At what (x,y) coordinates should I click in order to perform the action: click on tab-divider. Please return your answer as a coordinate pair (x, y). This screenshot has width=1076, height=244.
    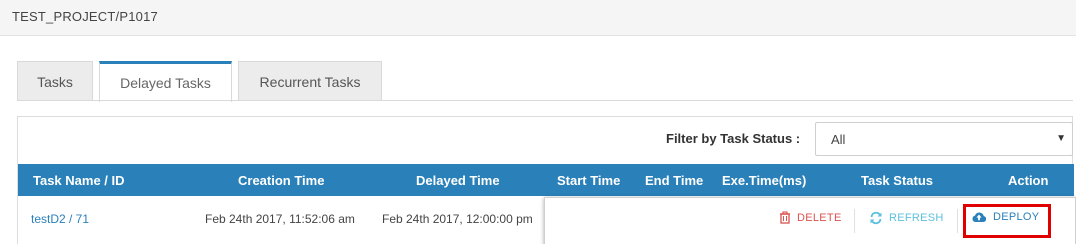
    Looking at the image, I should click on (545, 100).